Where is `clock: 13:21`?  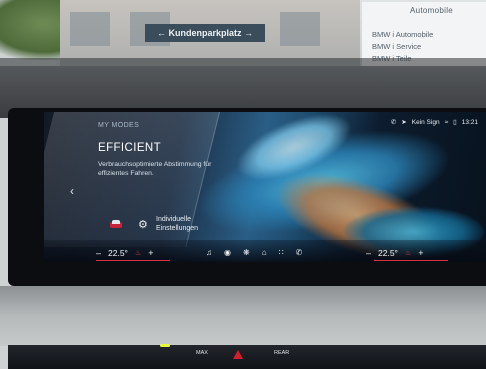
clock: 13:21 is located at coordinates (469, 122).